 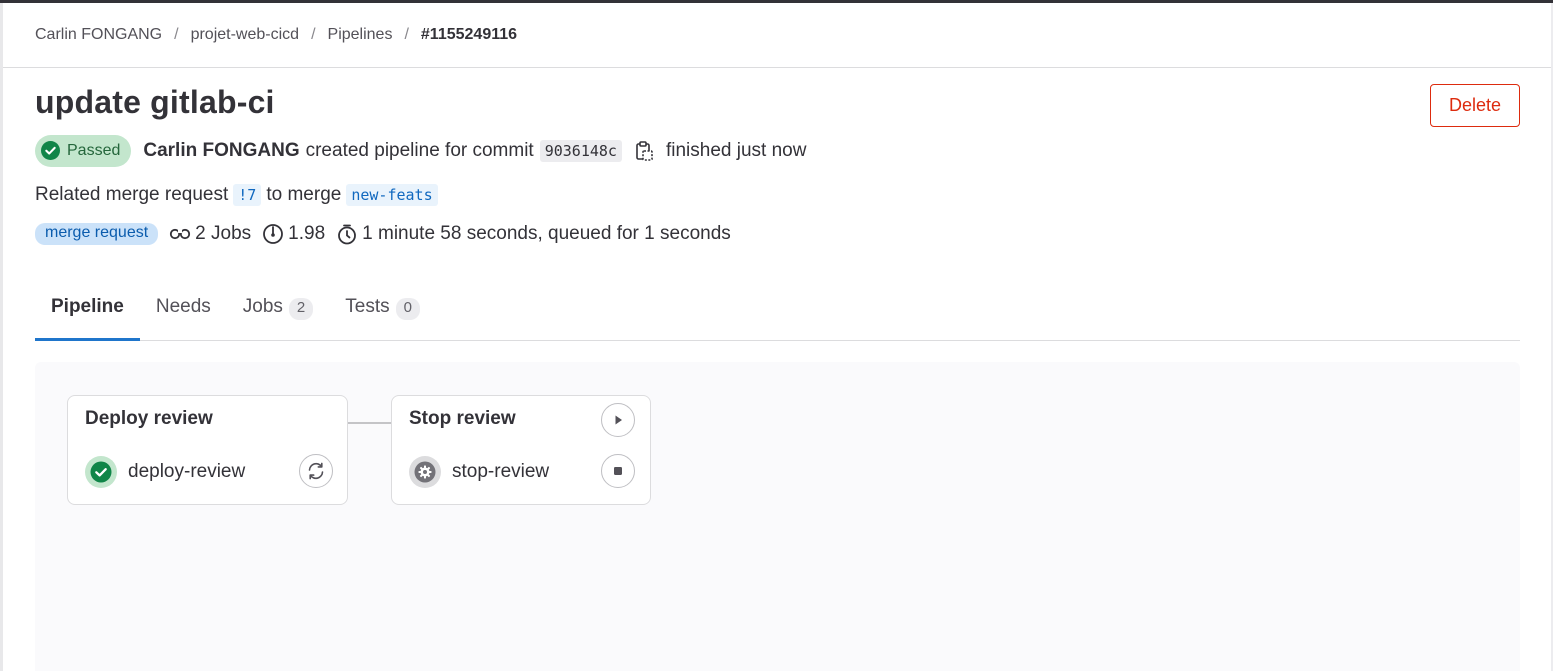 I want to click on job-deploy-review: deploy-review, so click(x=165, y=472).